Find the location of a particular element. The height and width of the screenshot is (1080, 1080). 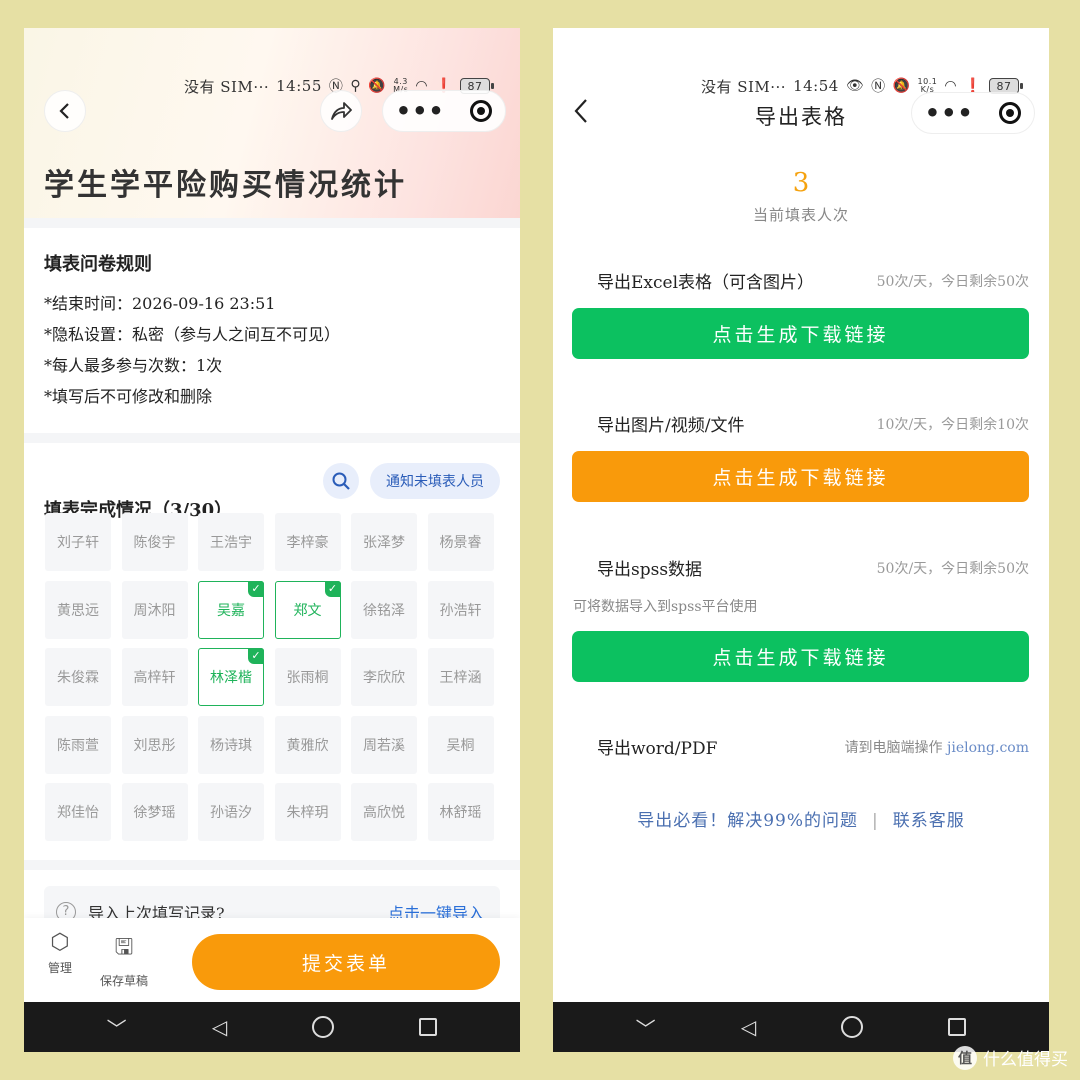

participant-cell: 王浩宇 is located at coordinates (231, 542).